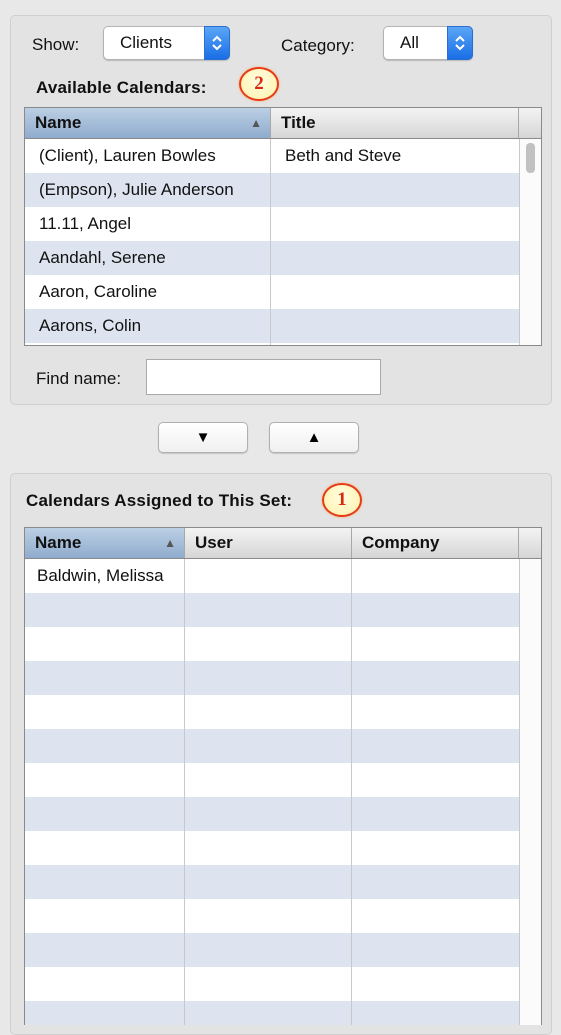 Image resolution: width=561 pixels, height=1035 pixels. What do you see at coordinates (272, 156) in the screenshot?
I see `table-row: (Client), Lauren Bowles Beth and Steve` at bounding box center [272, 156].